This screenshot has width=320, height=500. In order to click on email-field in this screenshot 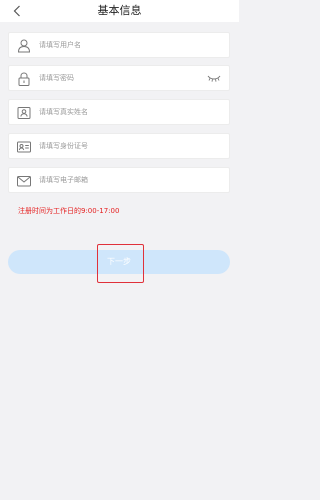, I will do `click(119, 180)`.